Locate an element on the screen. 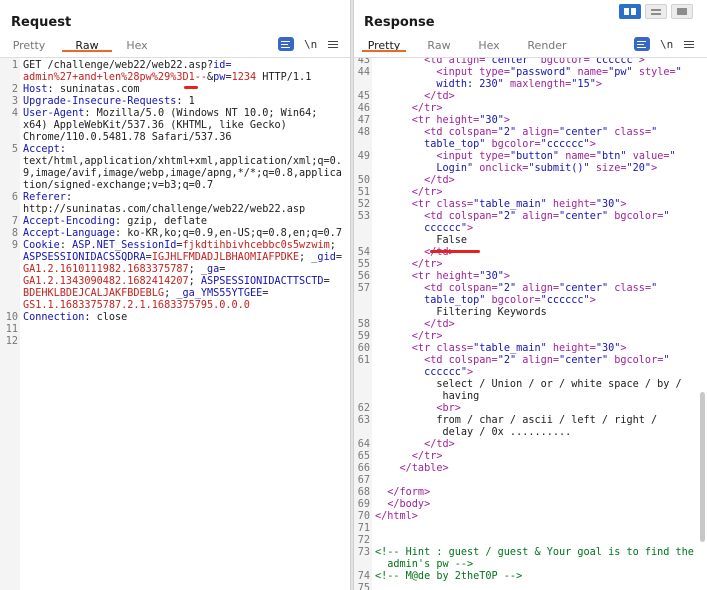 This screenshot has width=707, height=590. code-token: "cccccc" is located at coordinates (614, 62).